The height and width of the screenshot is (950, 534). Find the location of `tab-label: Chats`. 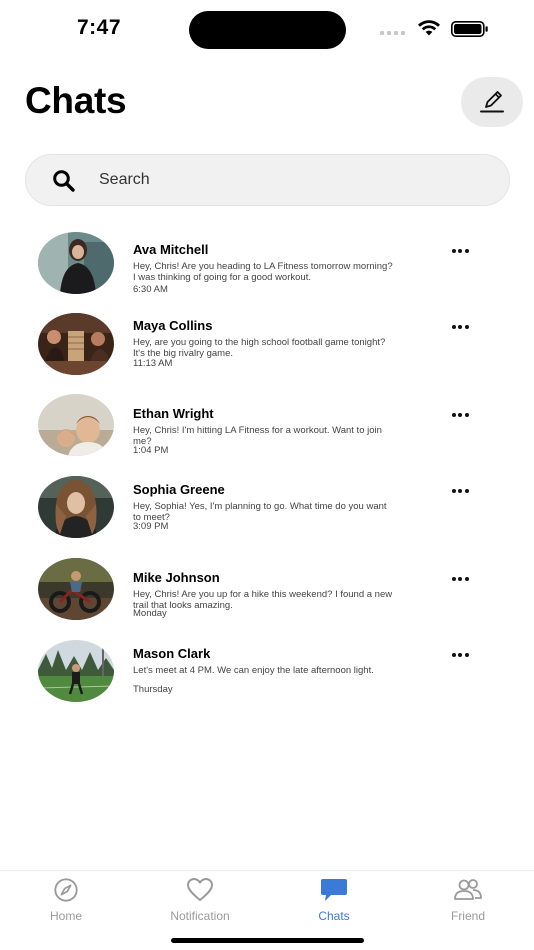

tab-label: Chats is located at coordinates (334, 916).